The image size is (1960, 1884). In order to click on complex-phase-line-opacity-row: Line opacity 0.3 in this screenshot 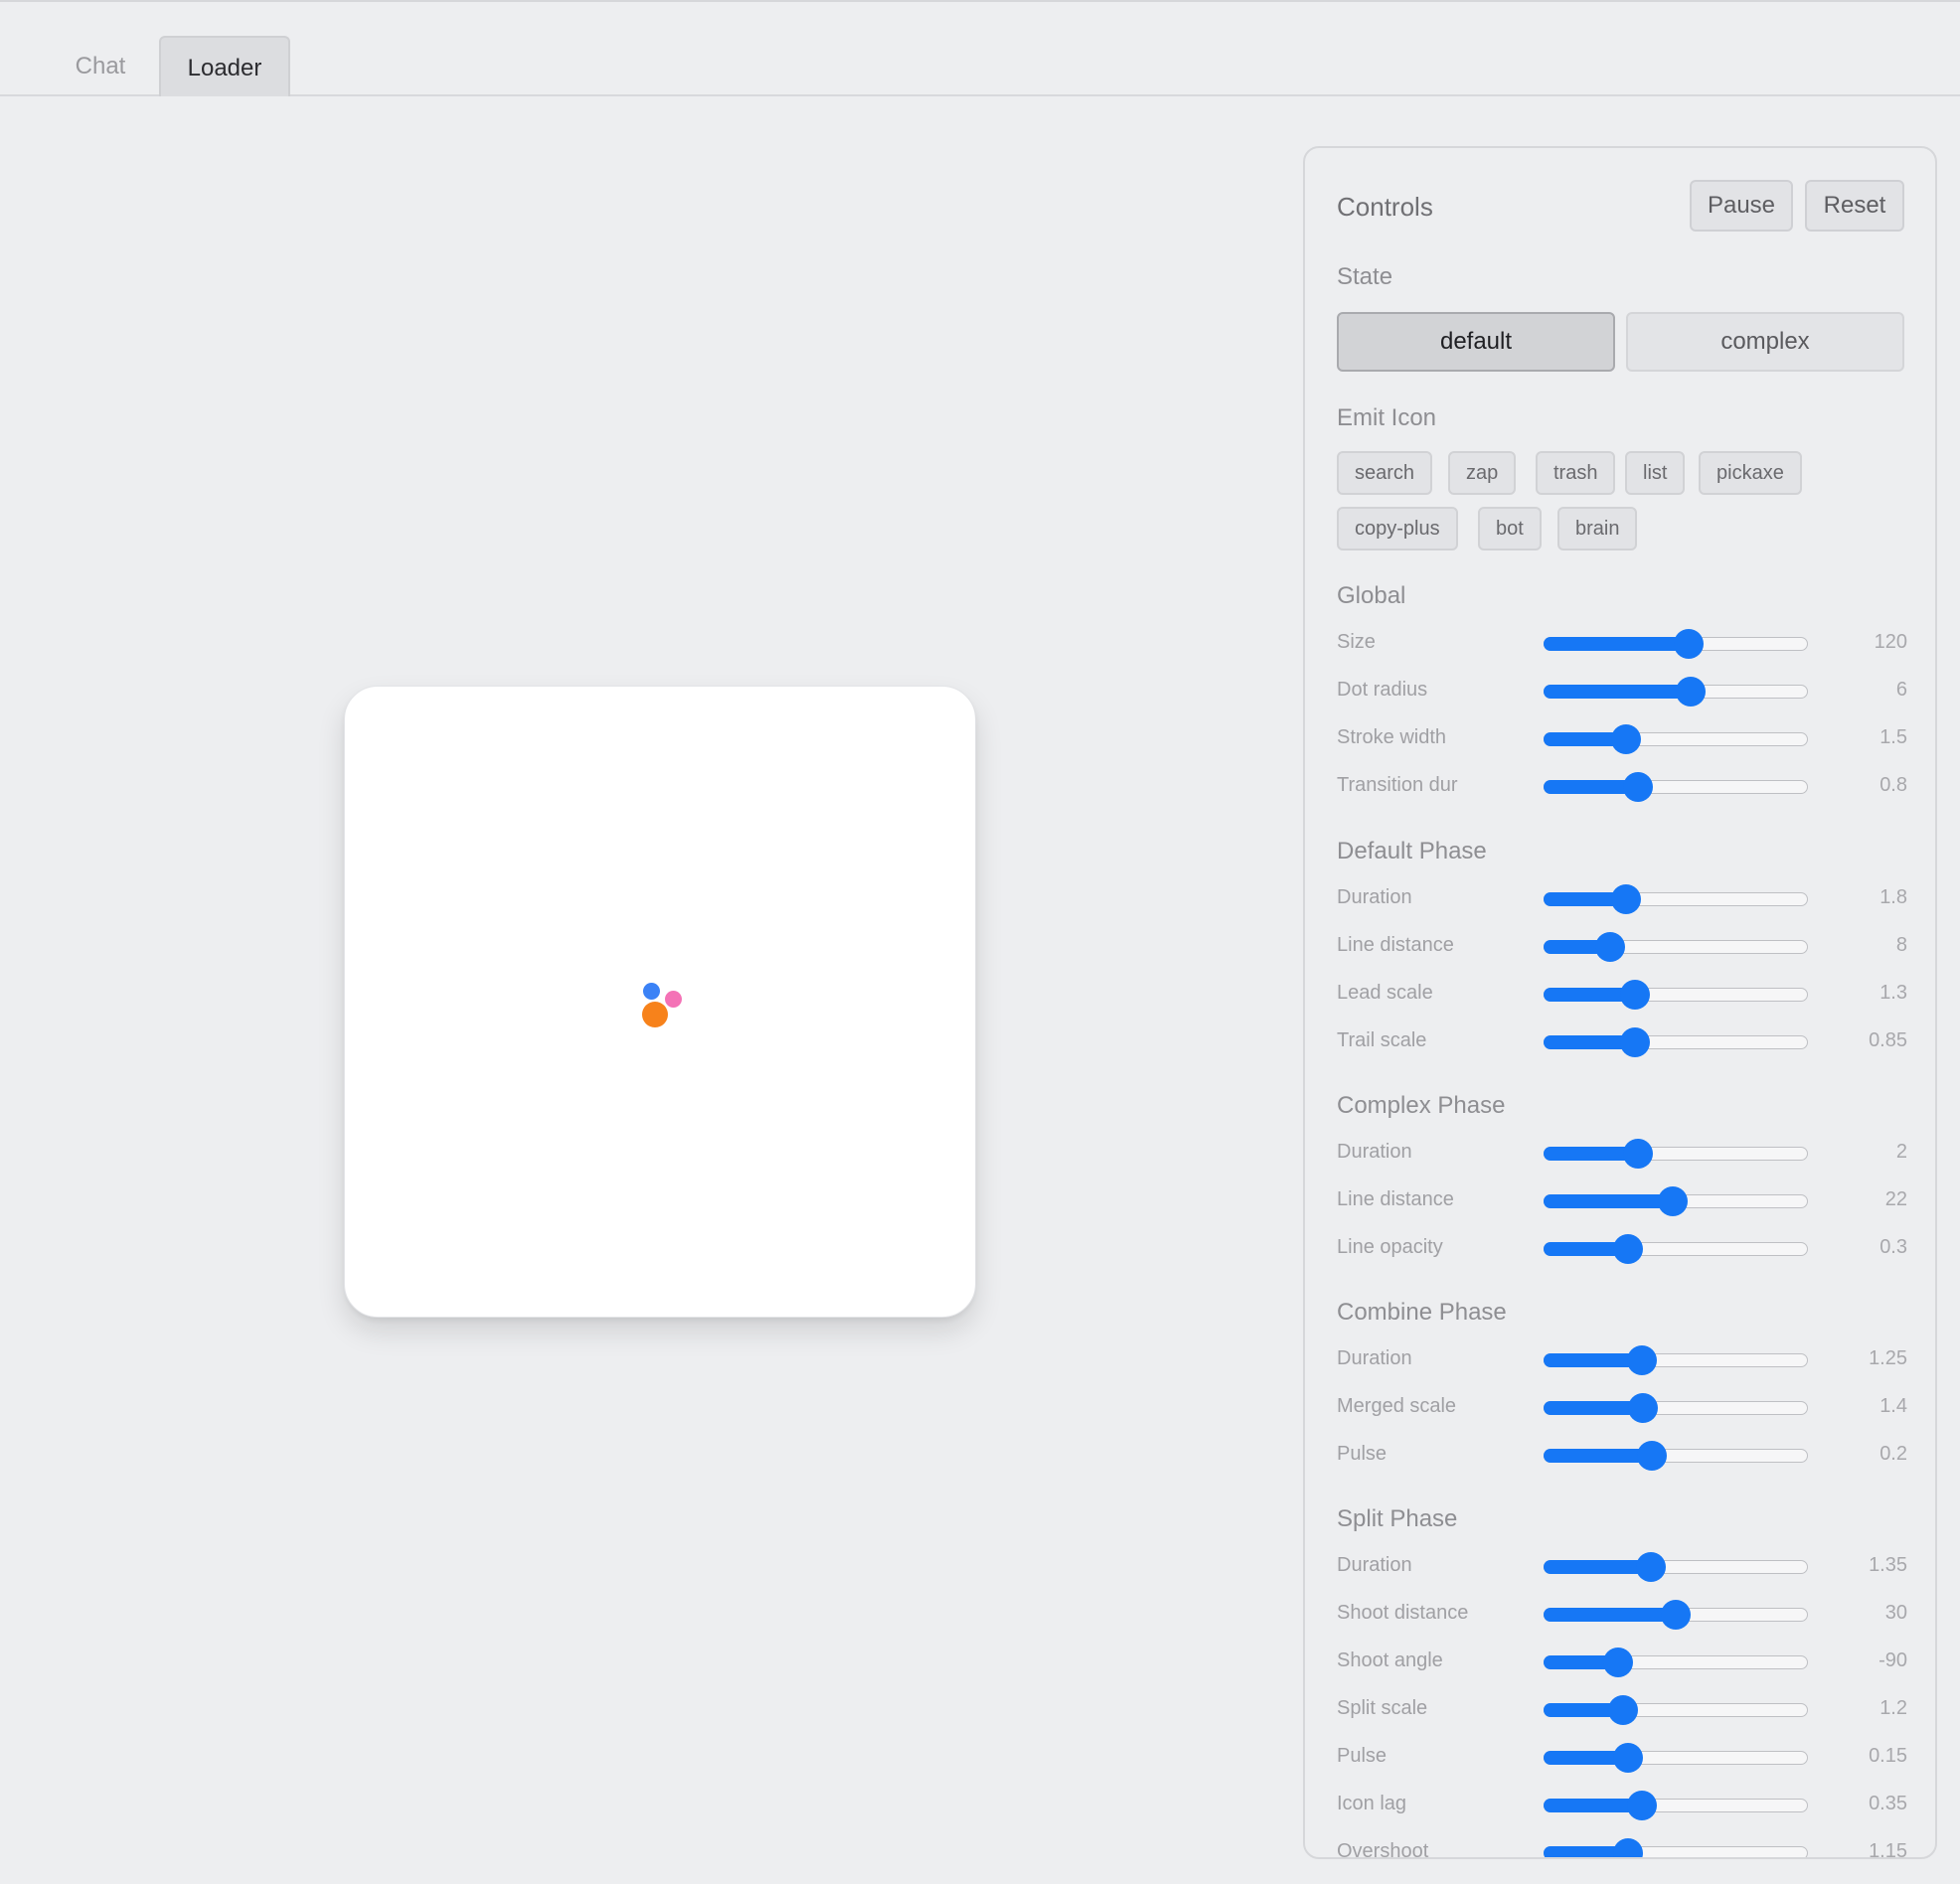, I will do `click(1620, 1249)`.